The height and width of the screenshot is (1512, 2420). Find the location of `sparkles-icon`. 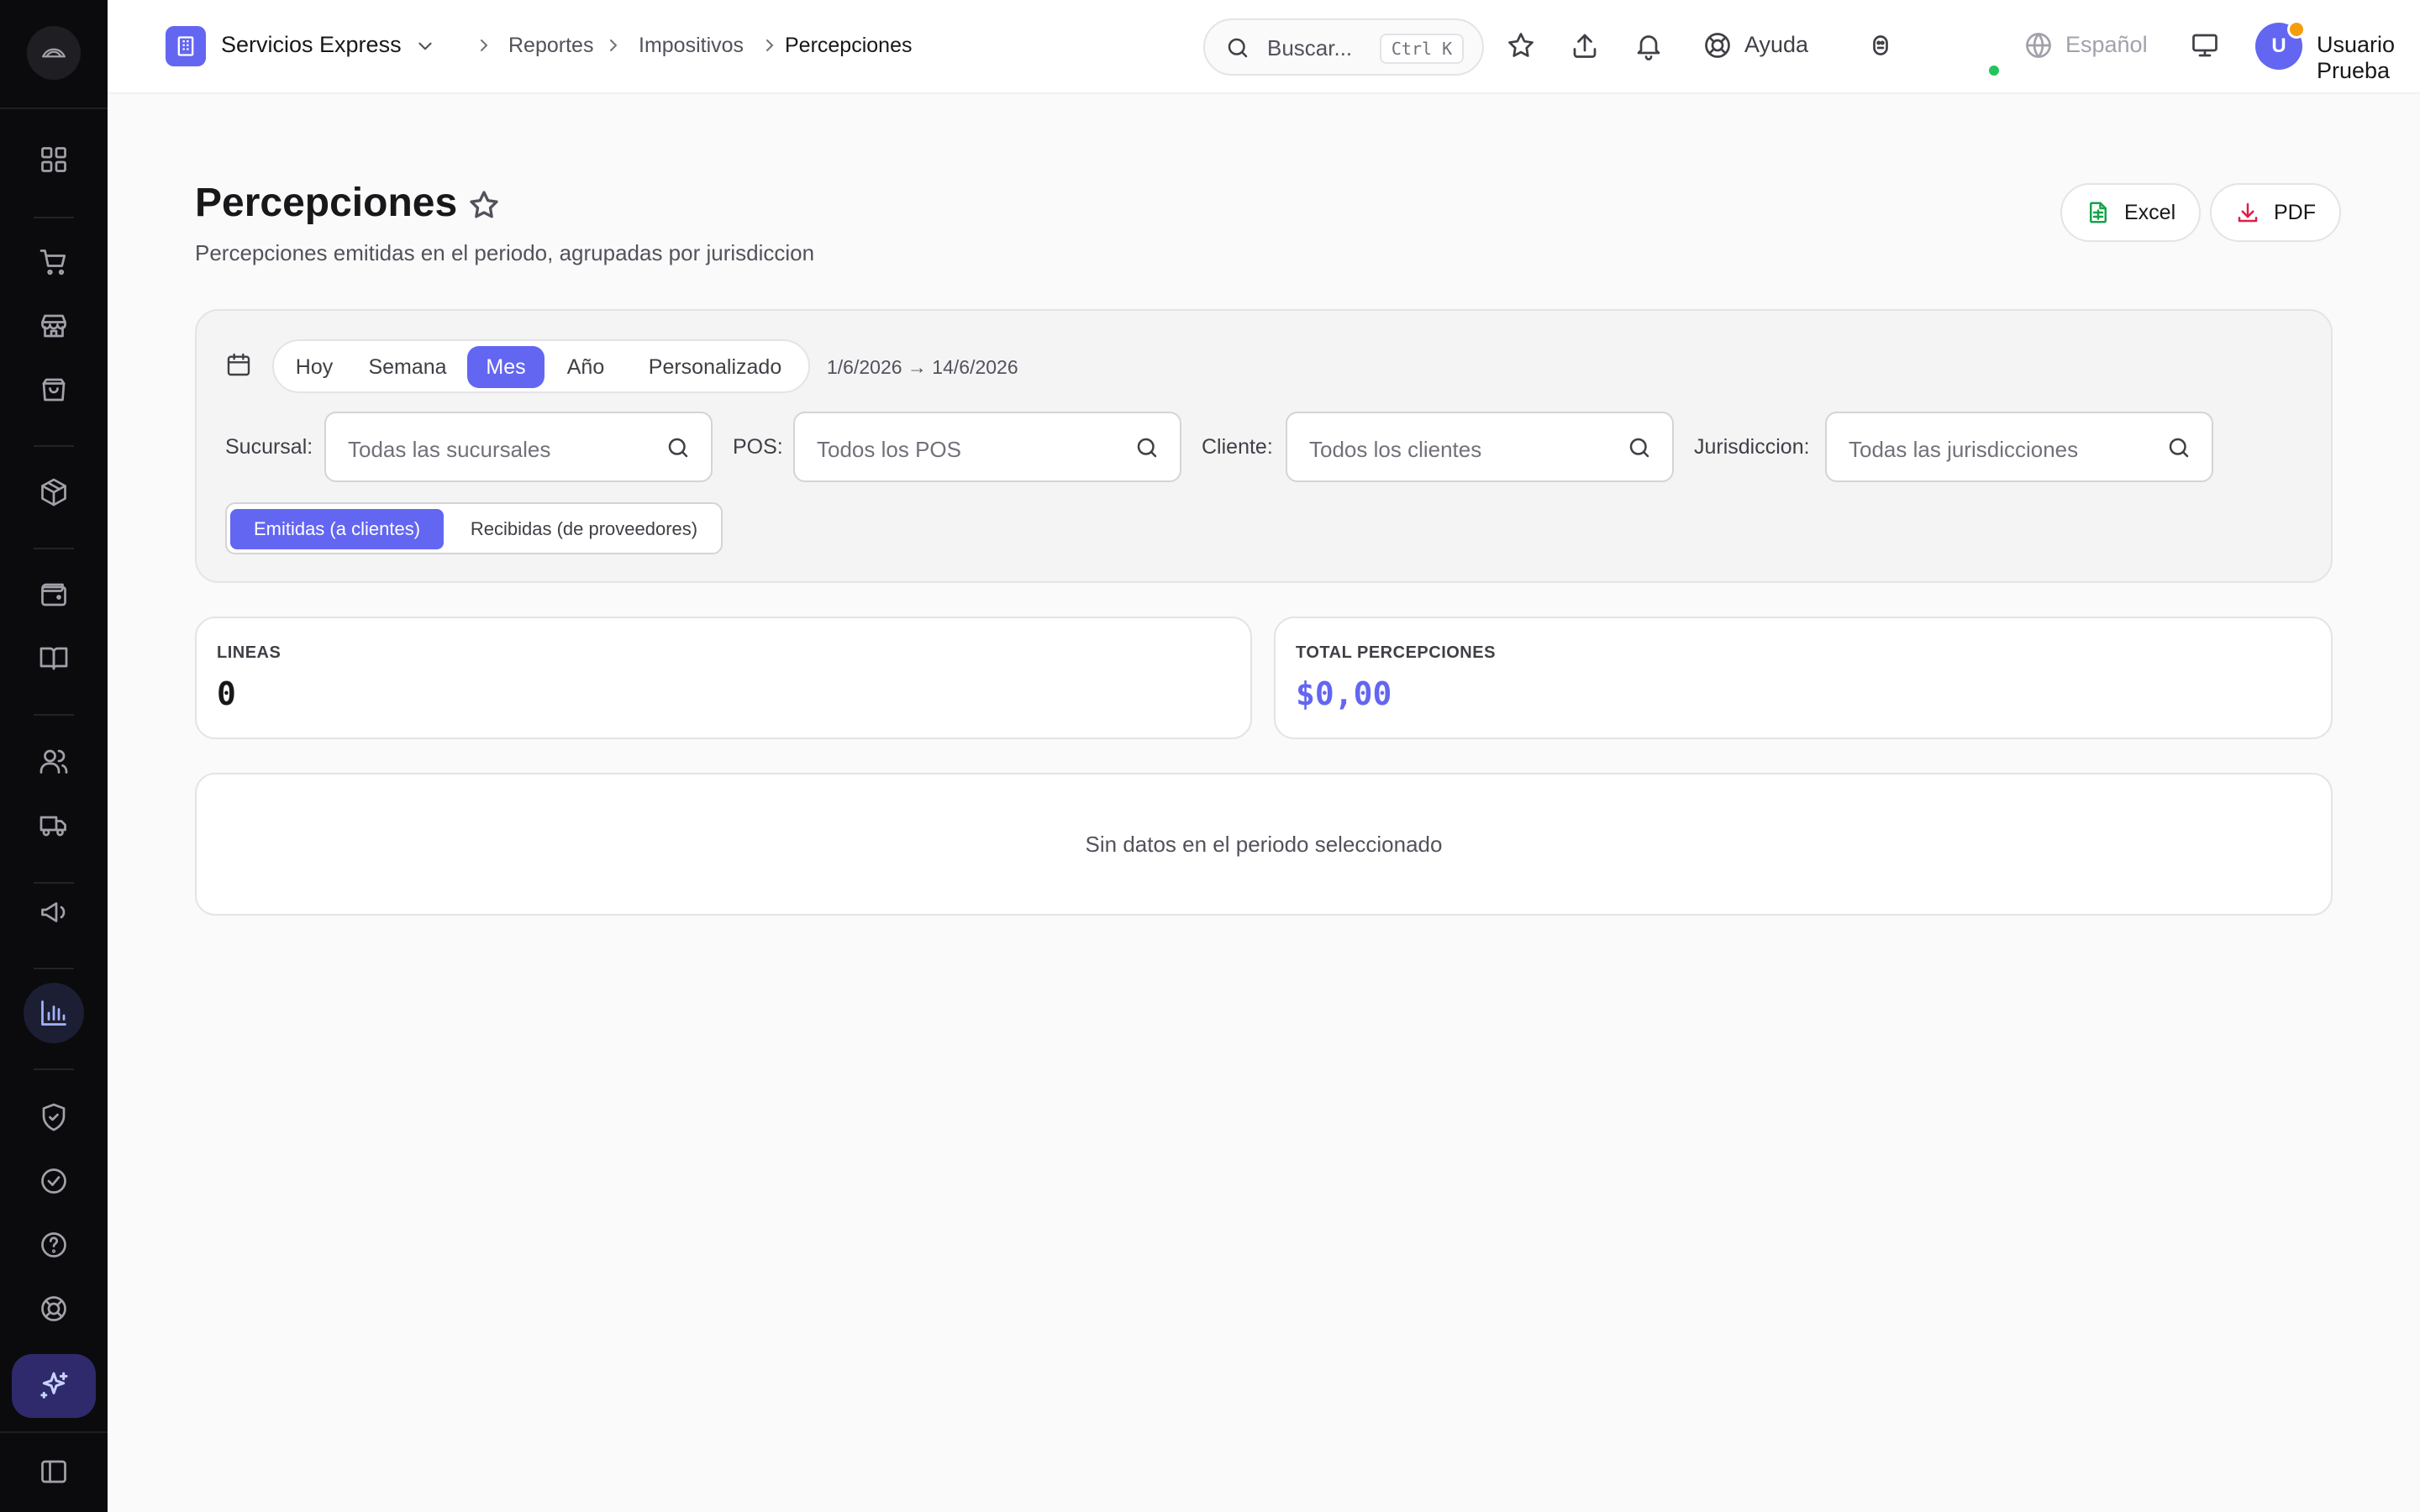

sparkles-icon is located at coordinates (54, 1386).